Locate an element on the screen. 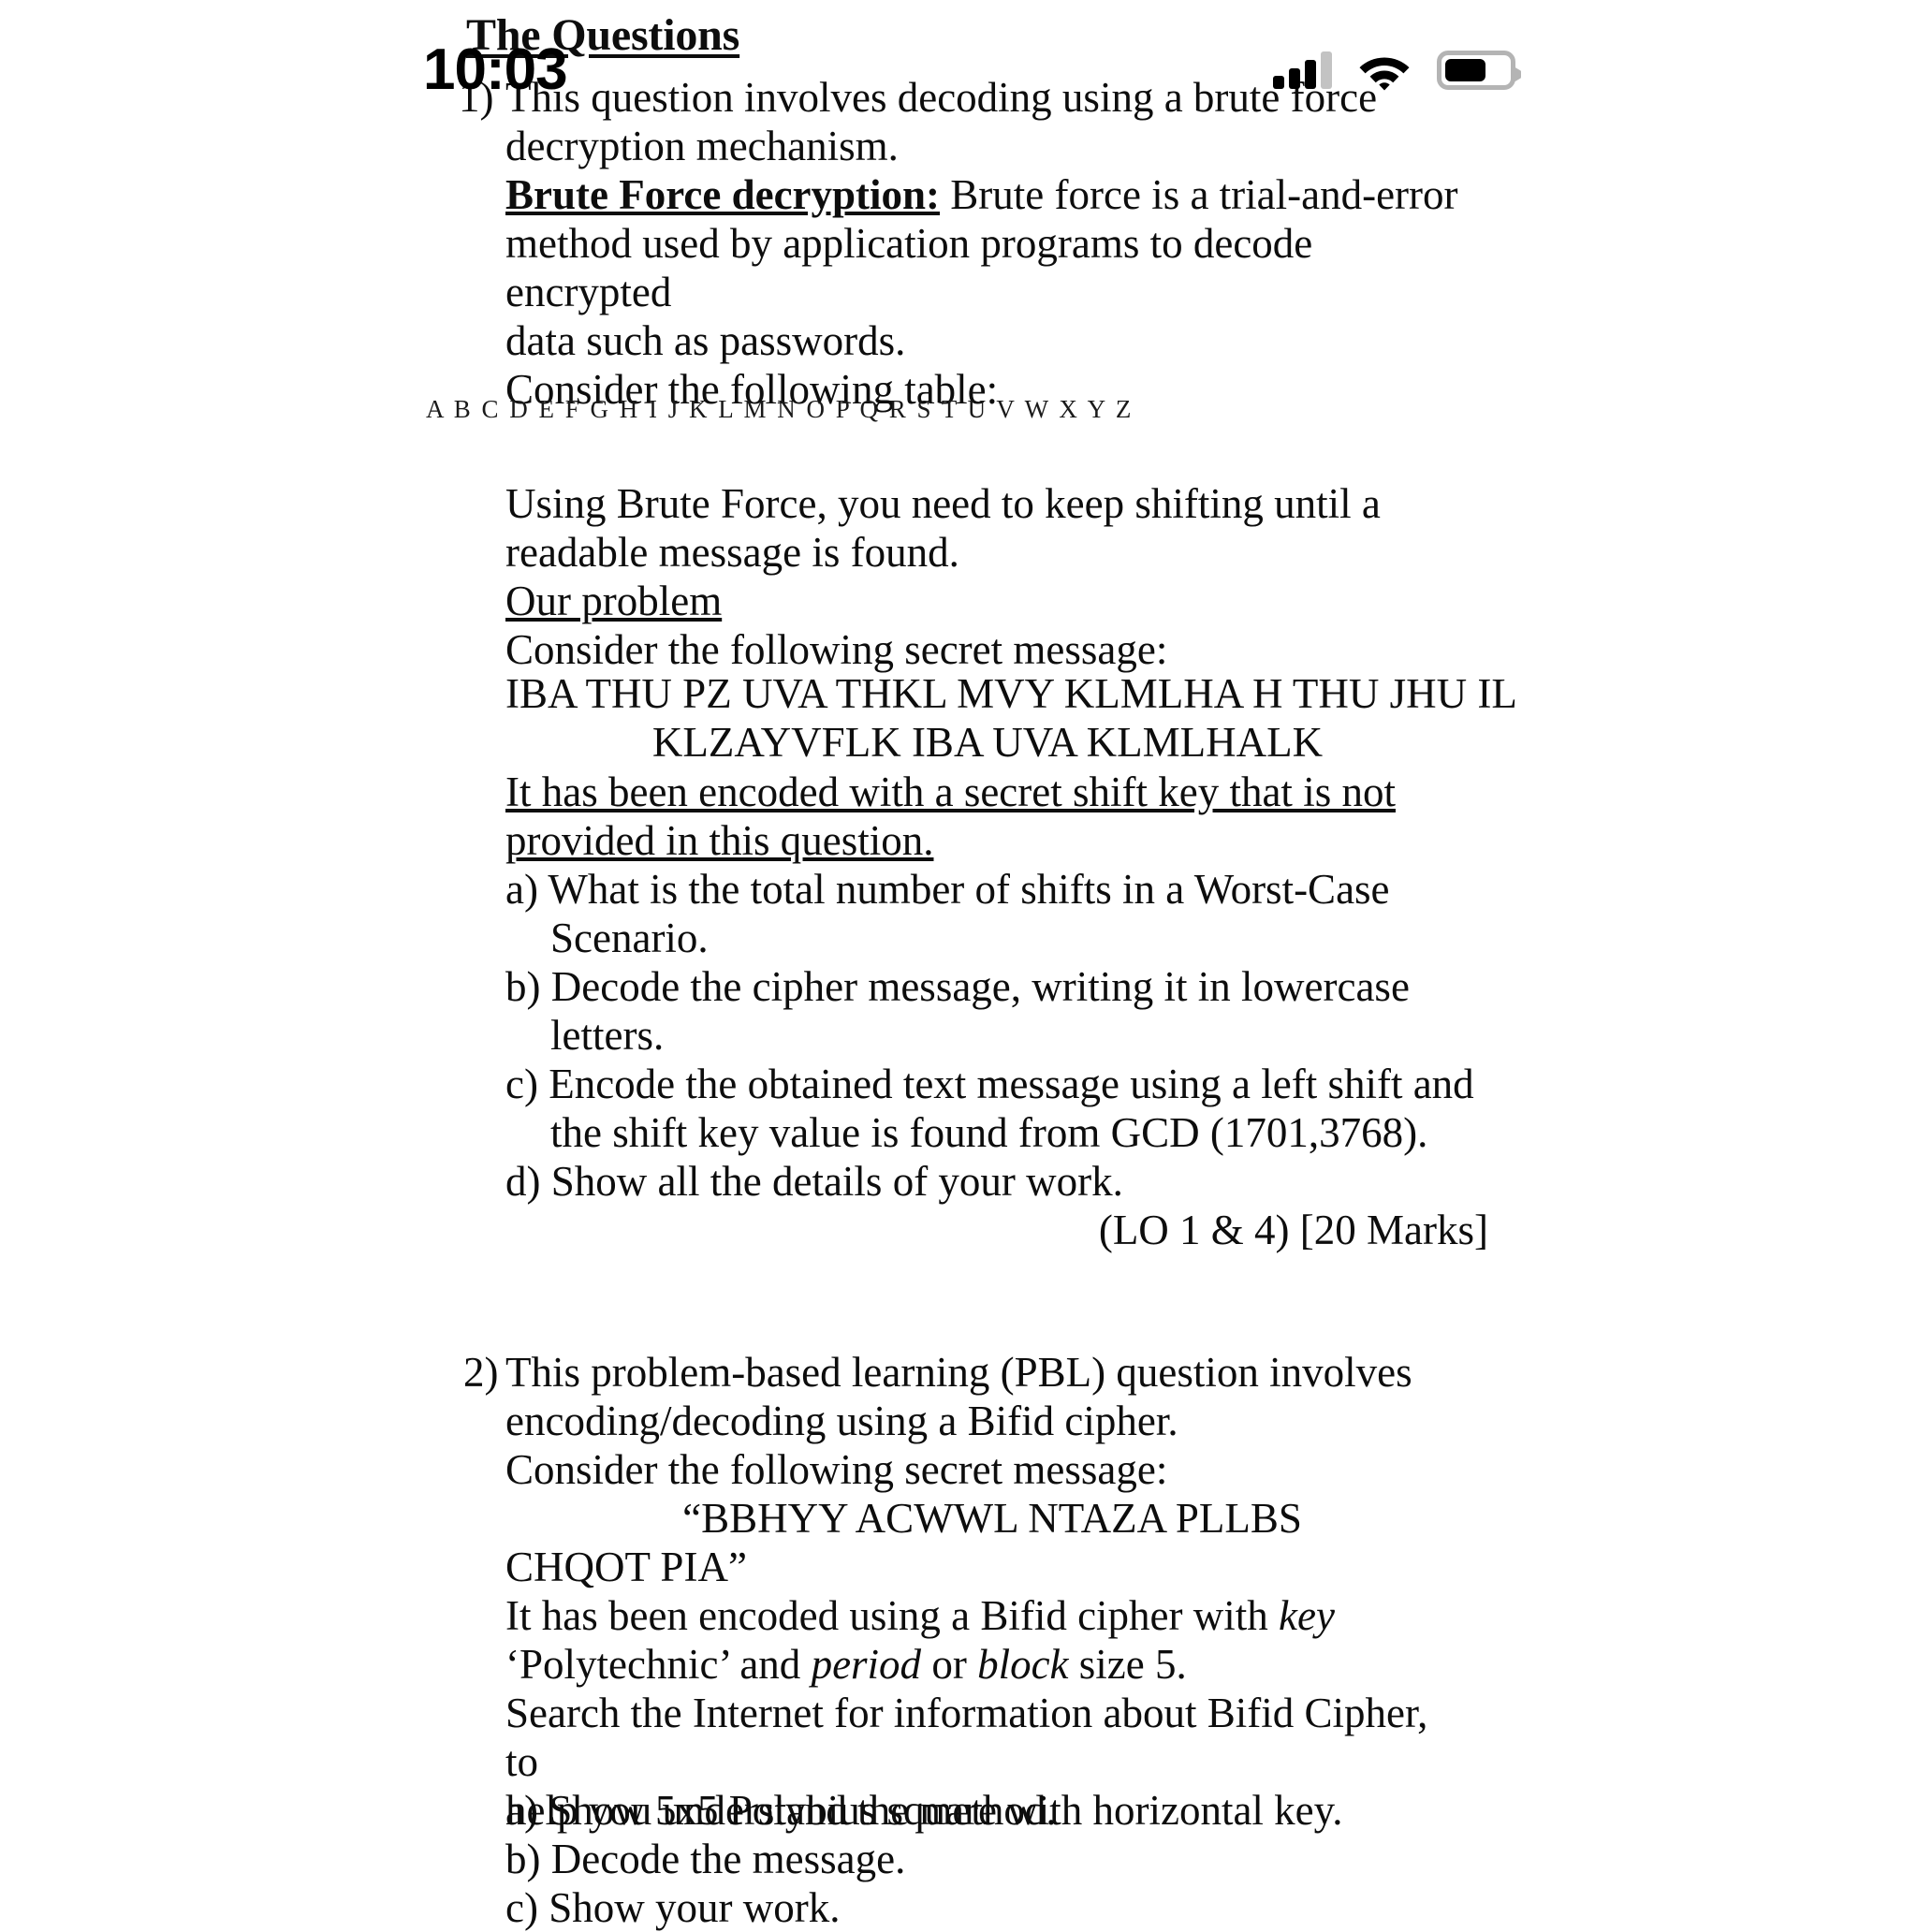 This screenshot has width=1917, height=1932. q2-item-c-text: Show your work. is located at coordinates (695, 1907).